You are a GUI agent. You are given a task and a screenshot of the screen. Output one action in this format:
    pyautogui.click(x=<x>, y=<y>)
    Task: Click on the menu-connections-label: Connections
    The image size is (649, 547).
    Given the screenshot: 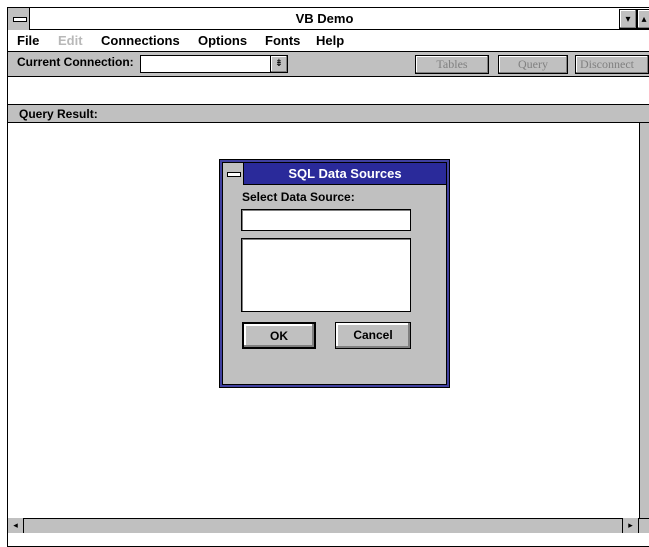 What is the action you would take?
    pyautogui.click(x=140, y=40)
    